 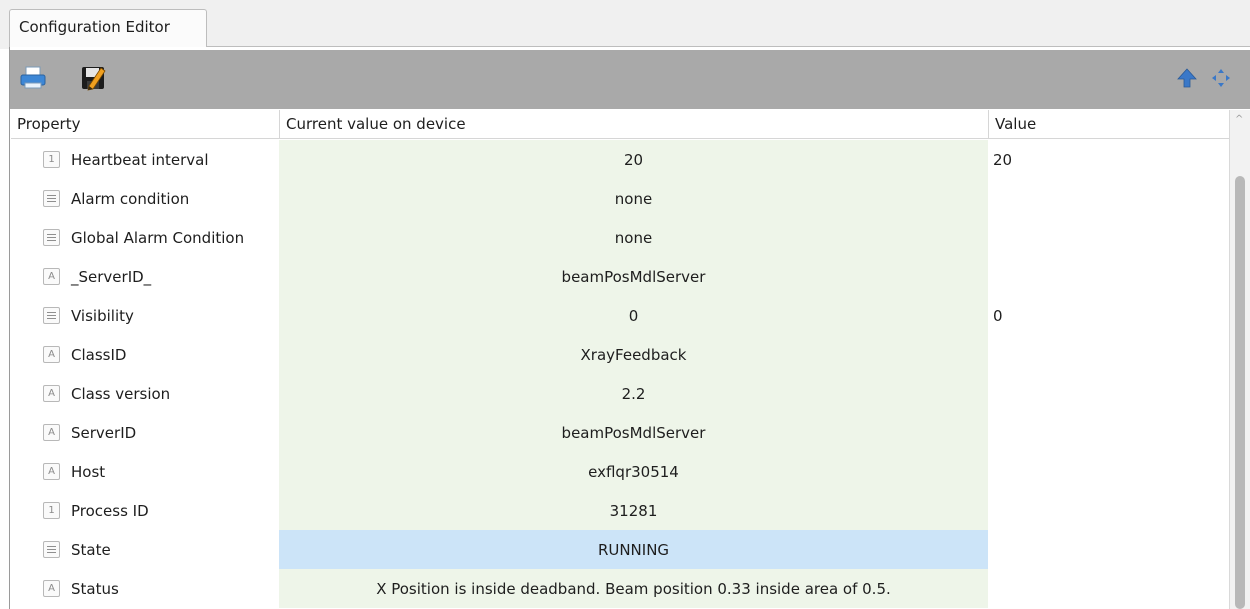 I want to click on table-header: Property Current value on device Value, so click(x=620, y=124).